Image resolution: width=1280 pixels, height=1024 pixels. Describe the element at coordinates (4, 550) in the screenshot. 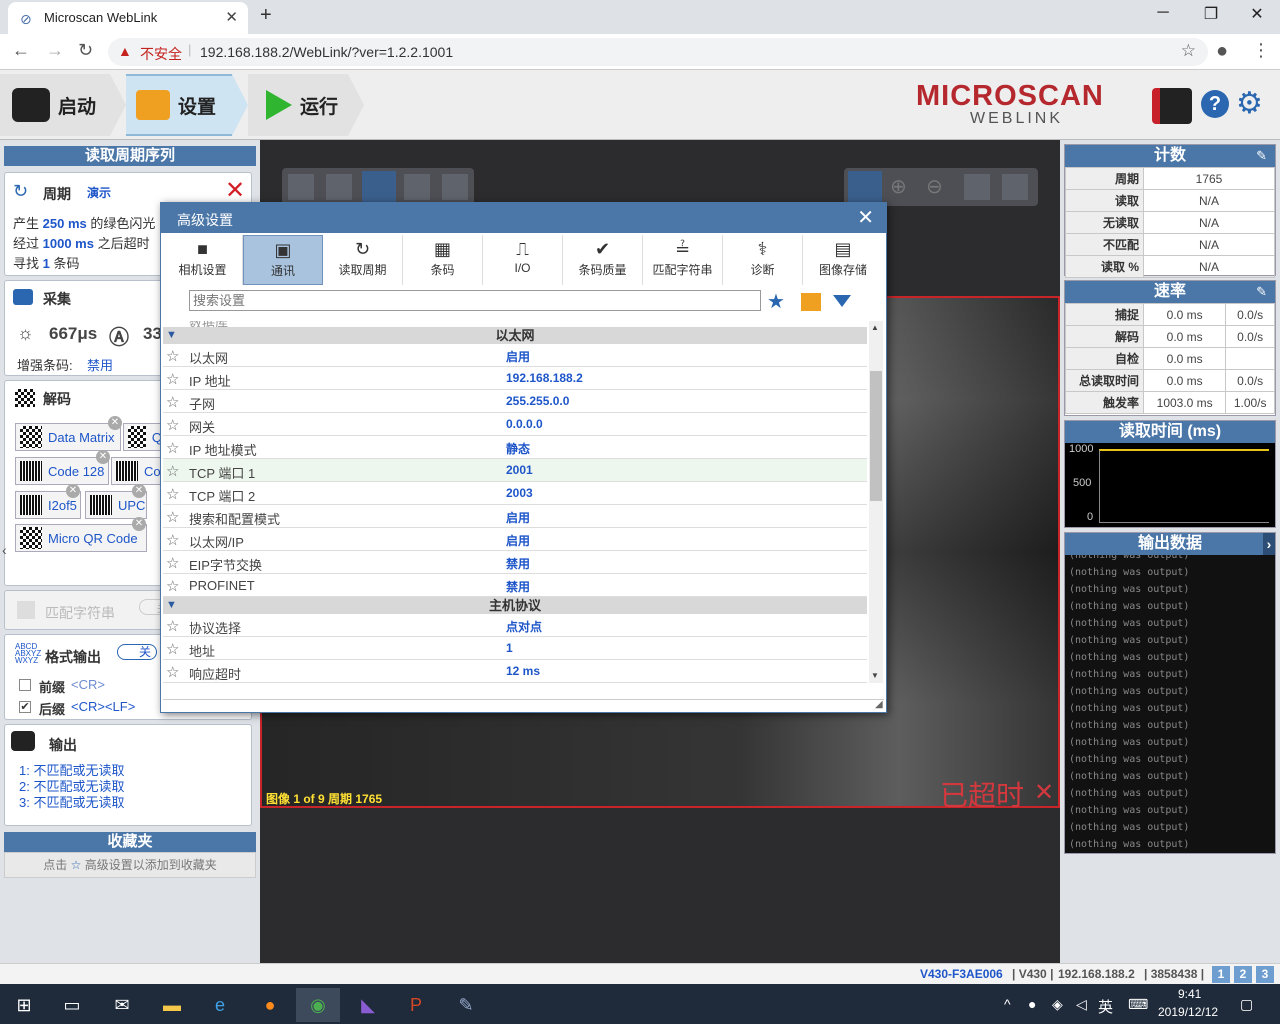

I see `collapse-left-icon: ‹` at that location.